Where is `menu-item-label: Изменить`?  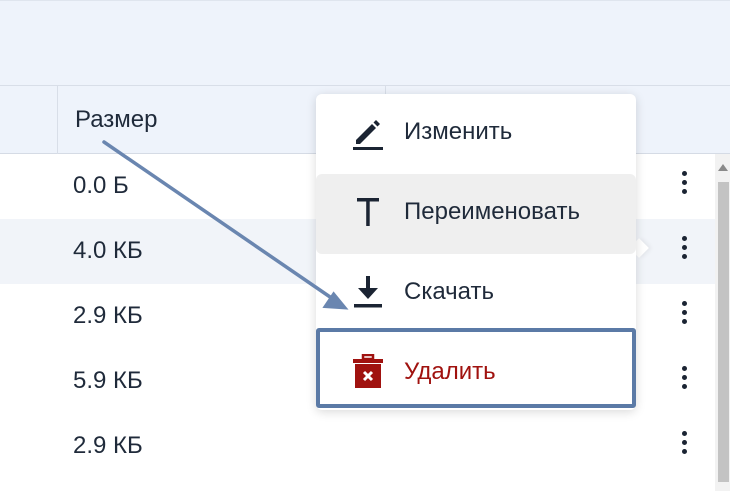 menu-item-label: Изменить is located at coordinates (458, 131).